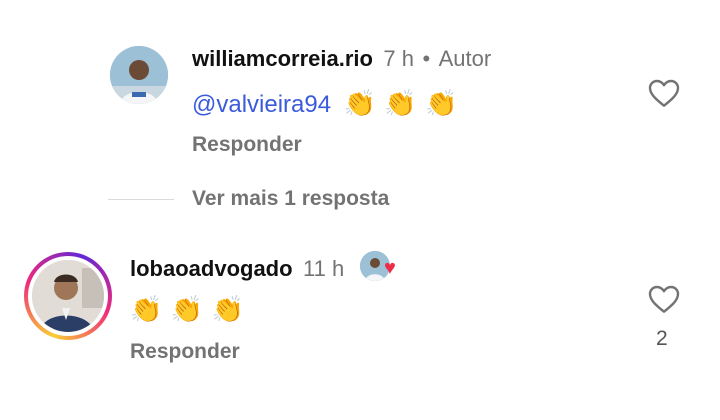 Image resolution: width=720 pixels, height=420 pixels. What do you see at coordinates (282, 58) in the screenshot?
I see `username: williamcorreia.rio` at bounding box center [282, 58].